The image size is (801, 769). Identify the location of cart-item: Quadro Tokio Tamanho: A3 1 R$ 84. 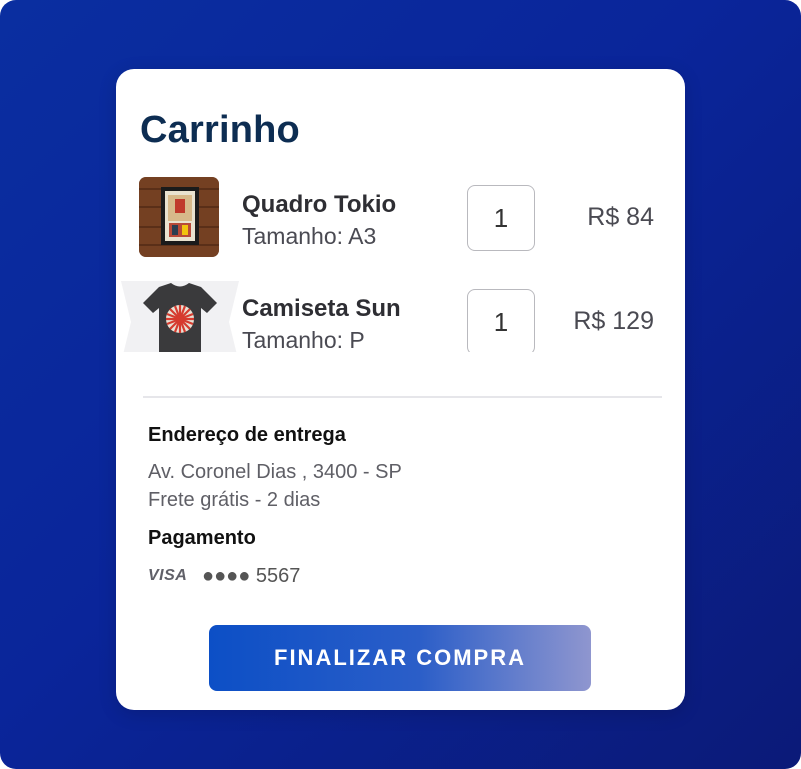
(400, 222).